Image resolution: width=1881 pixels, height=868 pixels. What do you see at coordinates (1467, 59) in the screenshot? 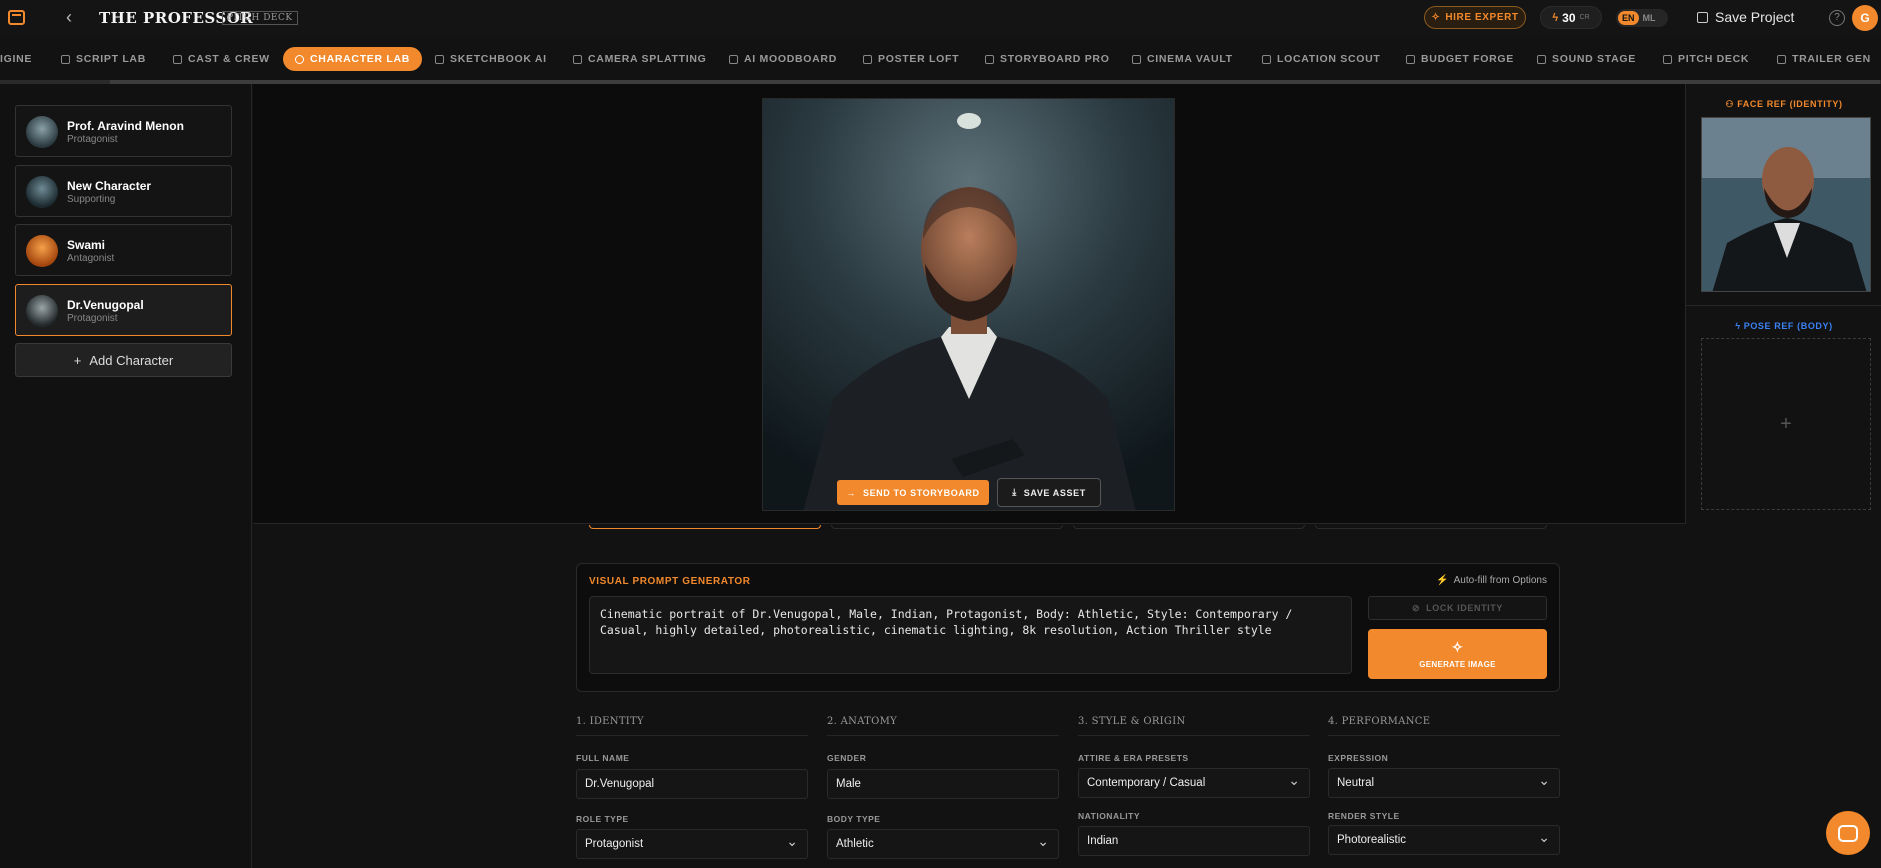
I see `tab-label: BUDGET FORGE` at bounding box center [1467, 59].